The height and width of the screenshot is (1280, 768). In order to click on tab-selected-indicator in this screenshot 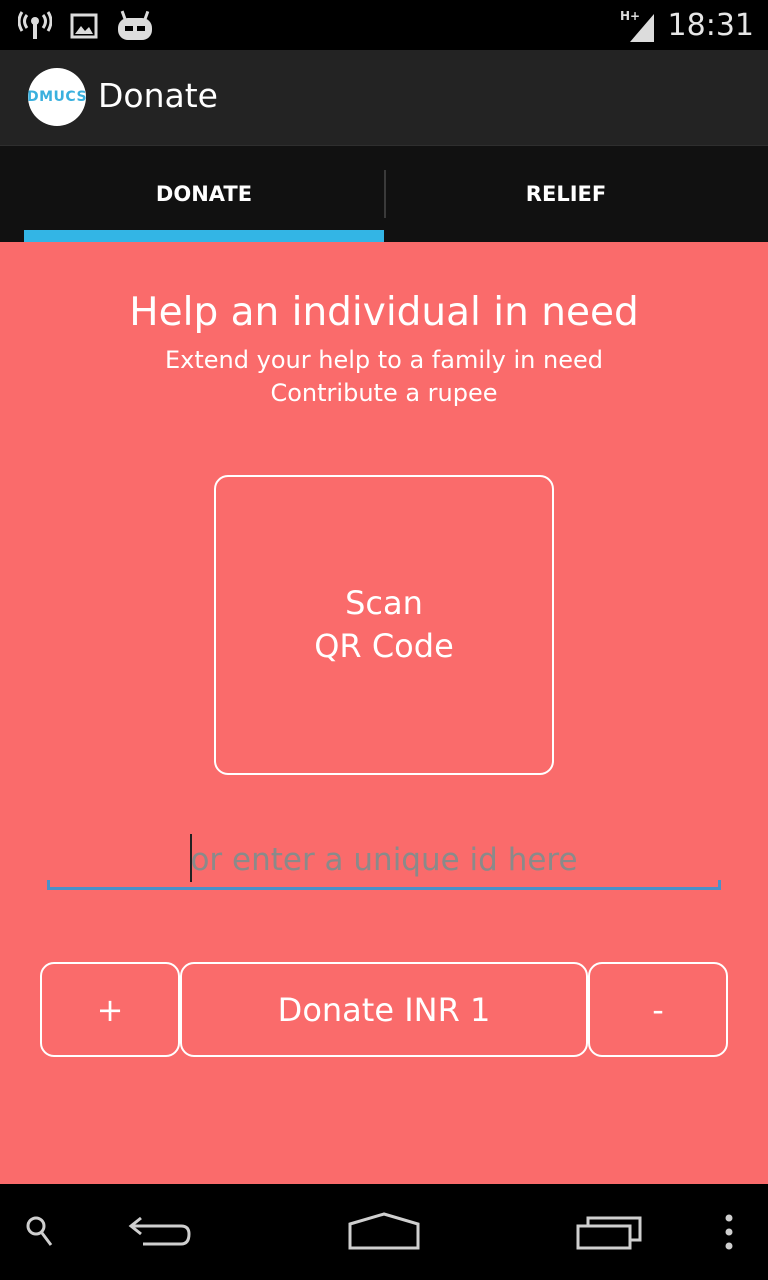, I will do `click(204, 236)`.